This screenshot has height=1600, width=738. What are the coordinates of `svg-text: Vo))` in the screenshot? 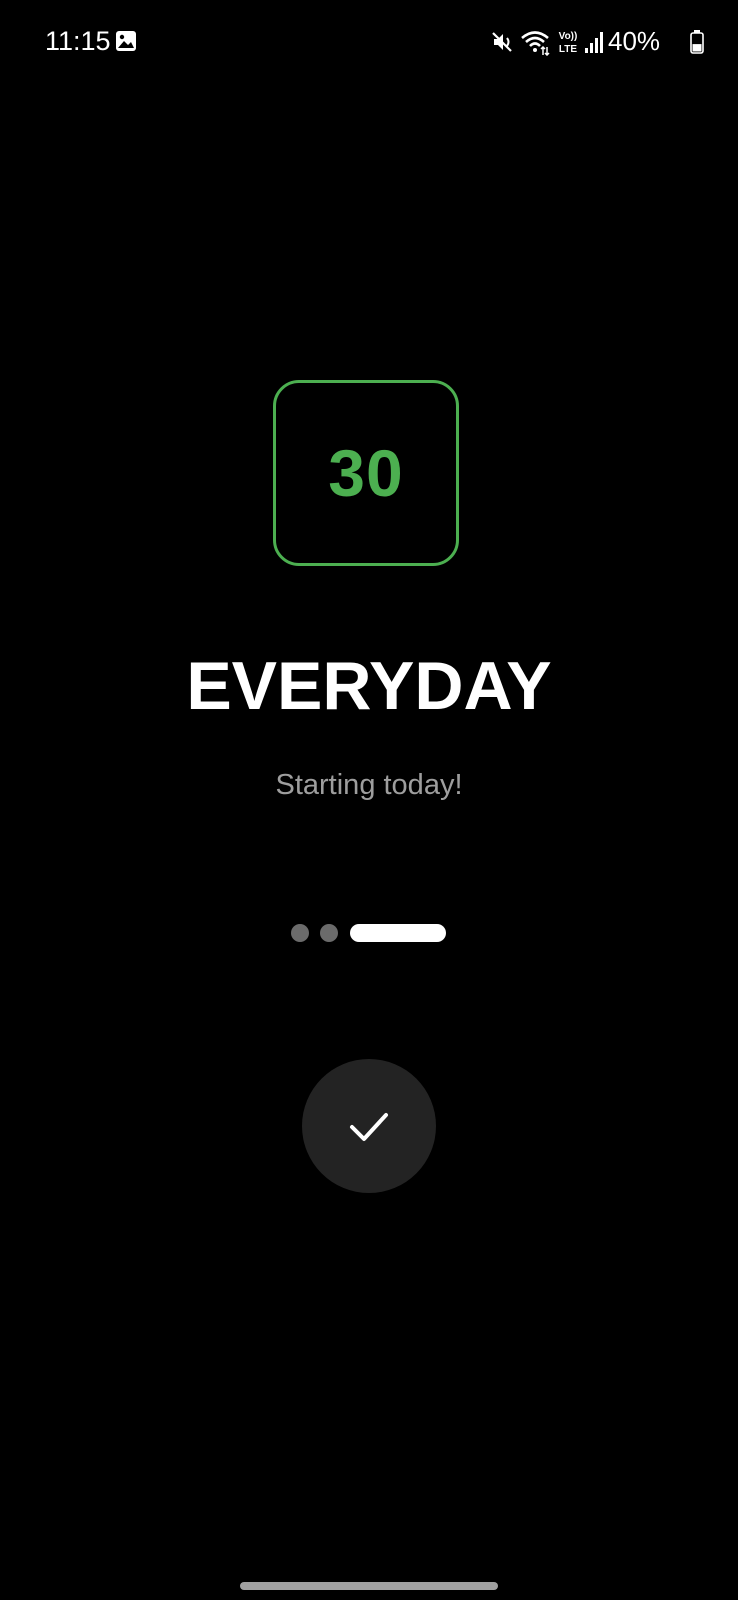 It's located at (568, 36).